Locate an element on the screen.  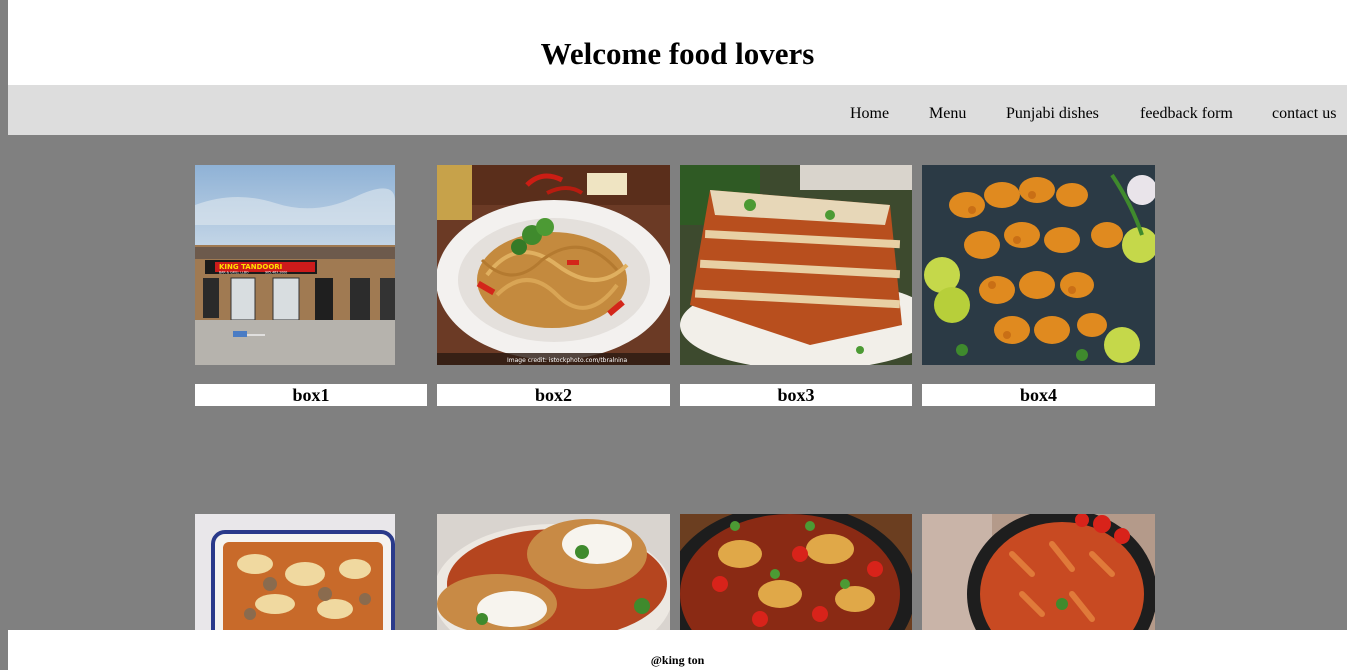
box2-label: box2 is located at coordinates (553, 395).